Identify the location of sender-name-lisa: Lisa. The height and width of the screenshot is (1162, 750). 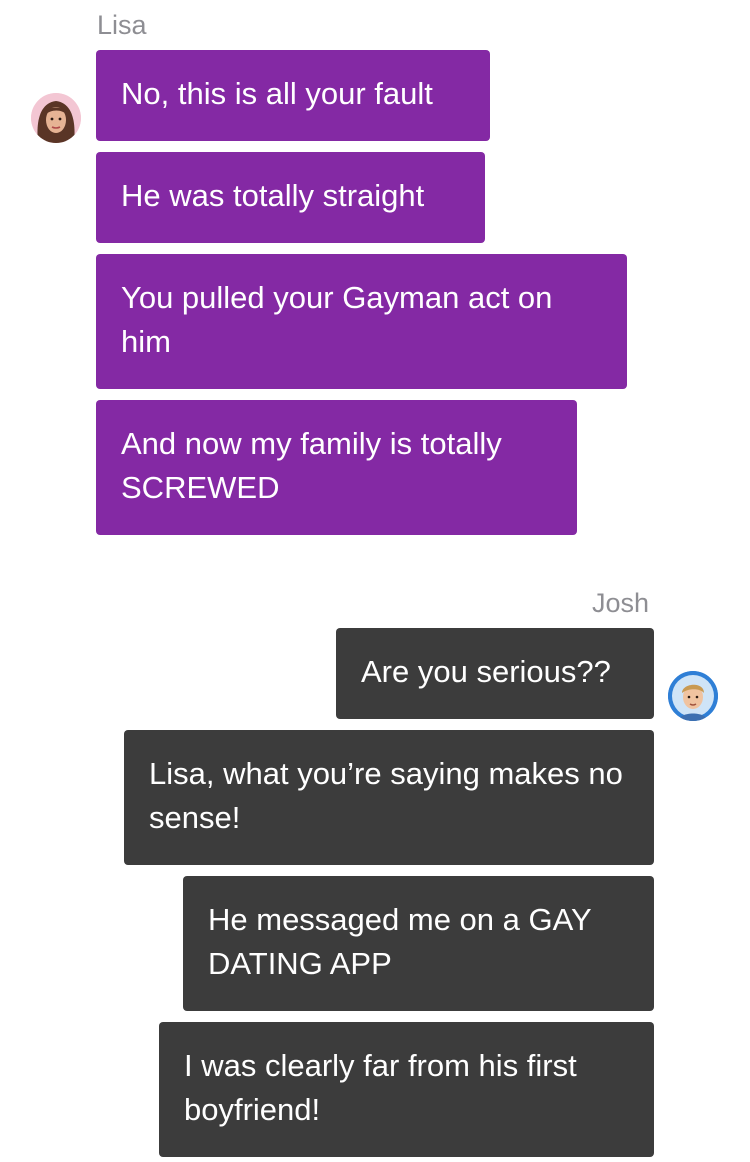
(122, 25).